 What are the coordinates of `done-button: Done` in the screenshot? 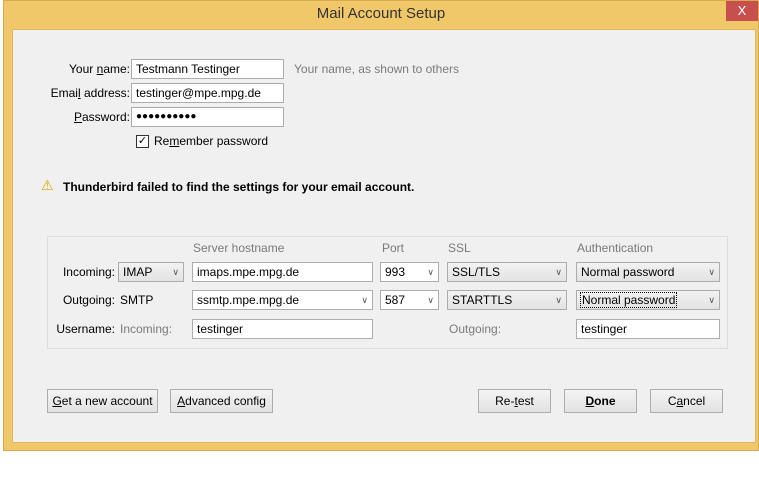 It's located at (600, 401).